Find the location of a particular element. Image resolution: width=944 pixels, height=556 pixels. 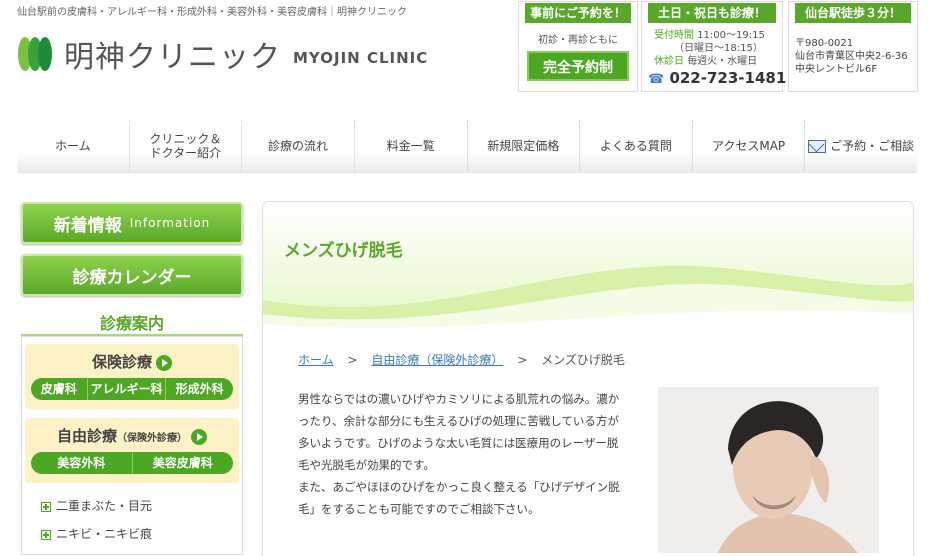

reservation-box: 事前にご予約を！ 初診・再診ともに 完全予約制 is located at coordinates (578, 46).